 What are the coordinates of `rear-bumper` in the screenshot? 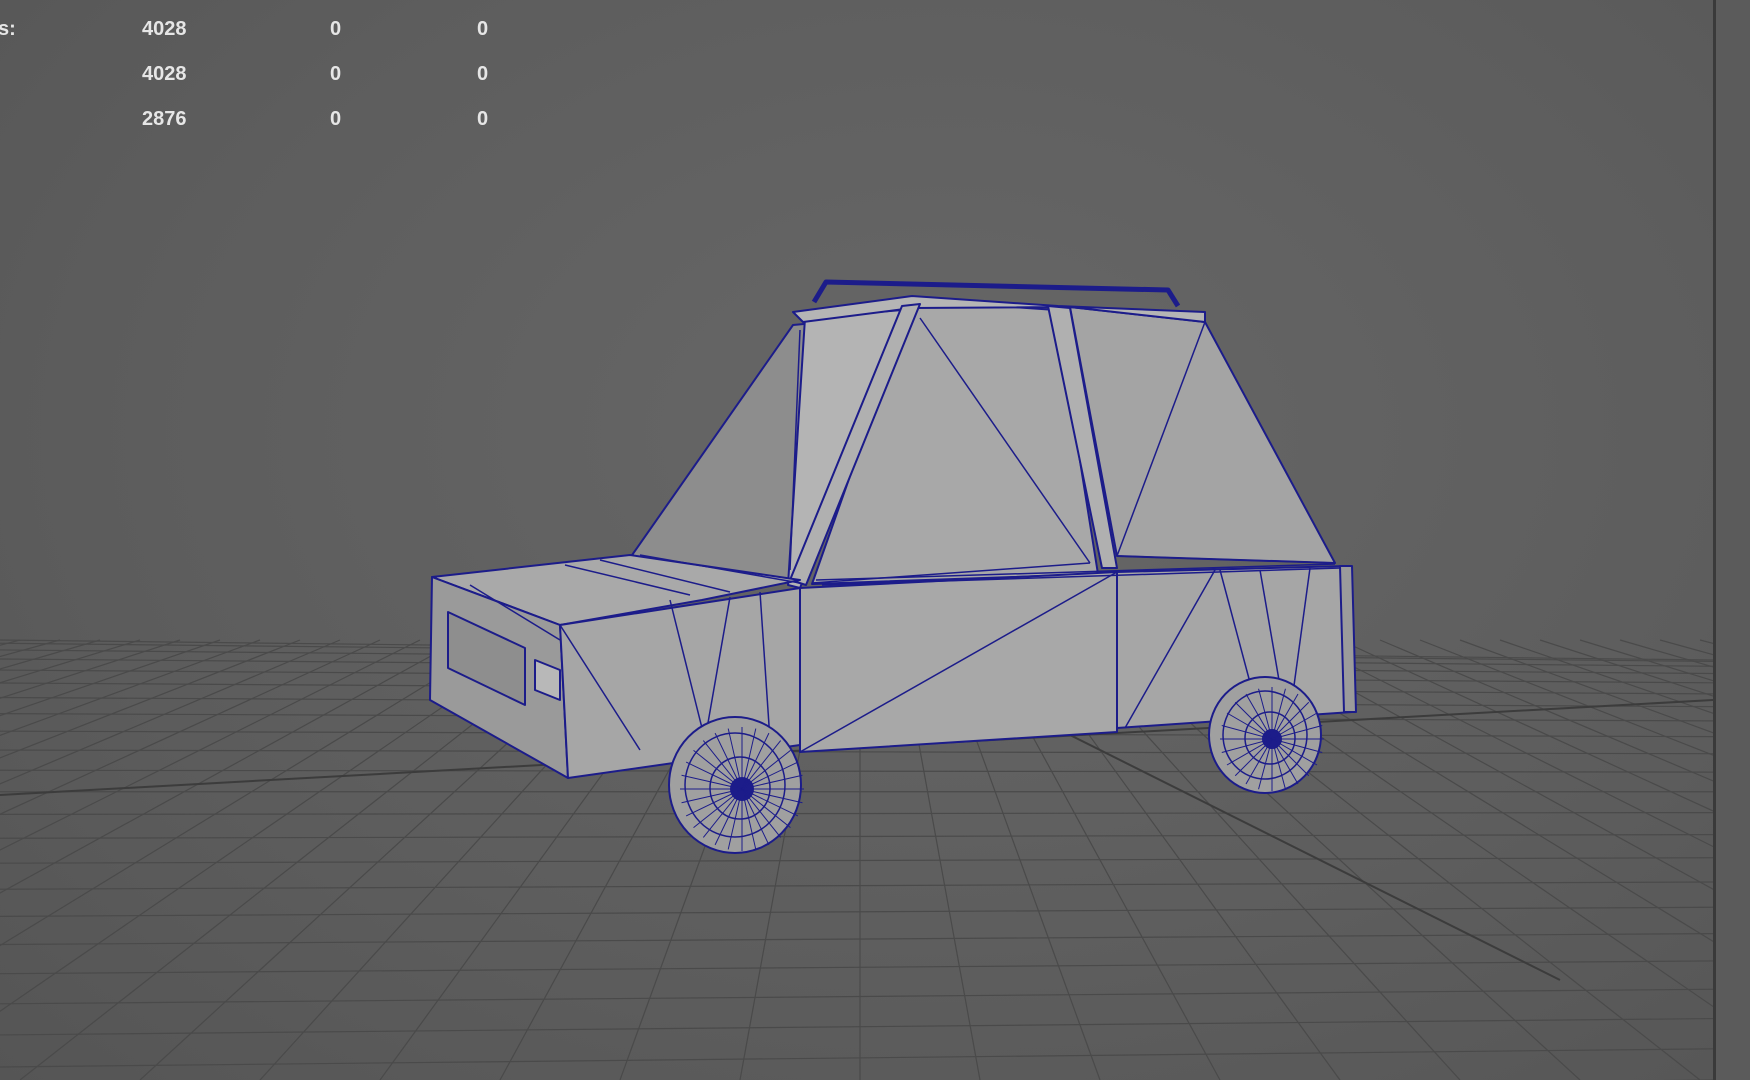 It's located at (1348, 639).